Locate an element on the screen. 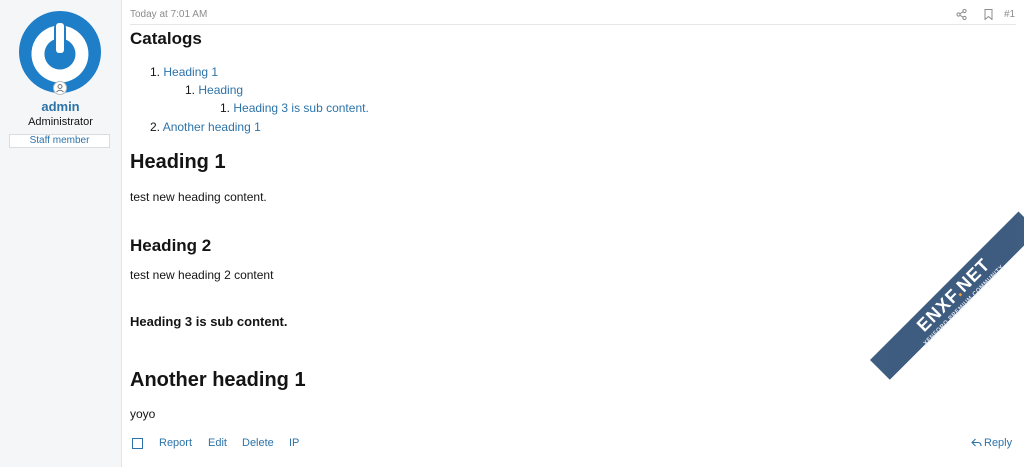 This screenshot has width=1024, height=467. toc-link-heading-3: Heading 3 is sub content. is located at coordinates (300, 108).